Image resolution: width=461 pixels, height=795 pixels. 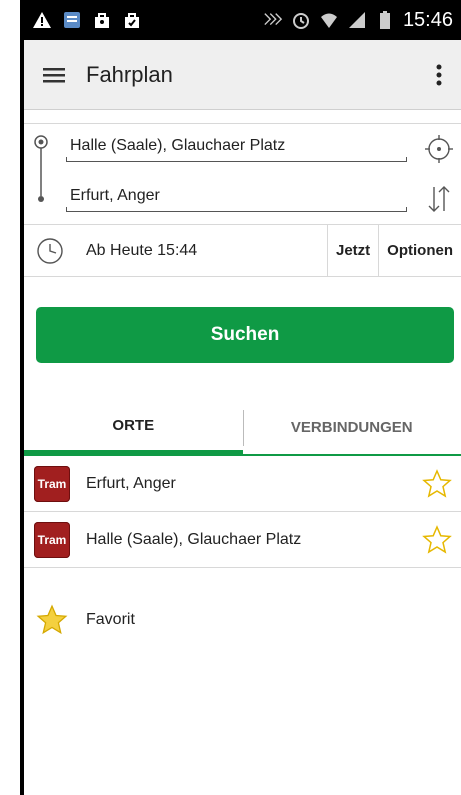 What do you see at coordinates (87, 20) in the screenshot?
I see `status-left-icons` at bounding box center [87, 20].